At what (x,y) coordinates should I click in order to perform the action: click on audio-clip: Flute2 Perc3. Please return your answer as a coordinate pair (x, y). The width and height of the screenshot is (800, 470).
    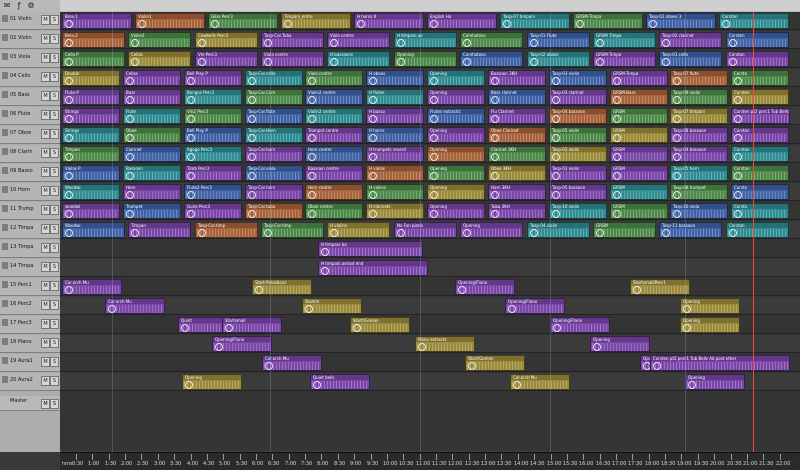
    Looking at the image, I should click on (213, 192).